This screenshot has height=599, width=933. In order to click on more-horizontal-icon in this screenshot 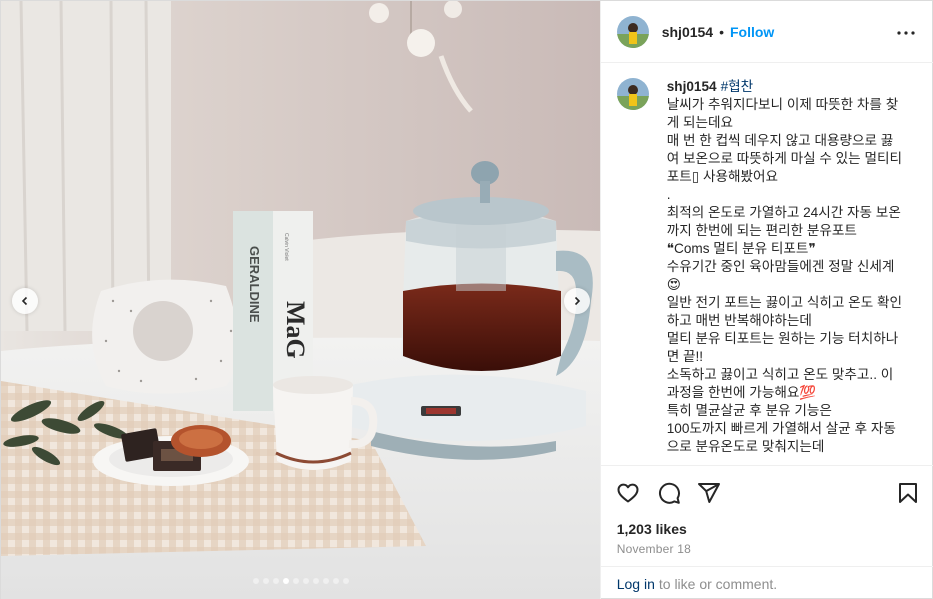, I will do `click(906, 33)`.